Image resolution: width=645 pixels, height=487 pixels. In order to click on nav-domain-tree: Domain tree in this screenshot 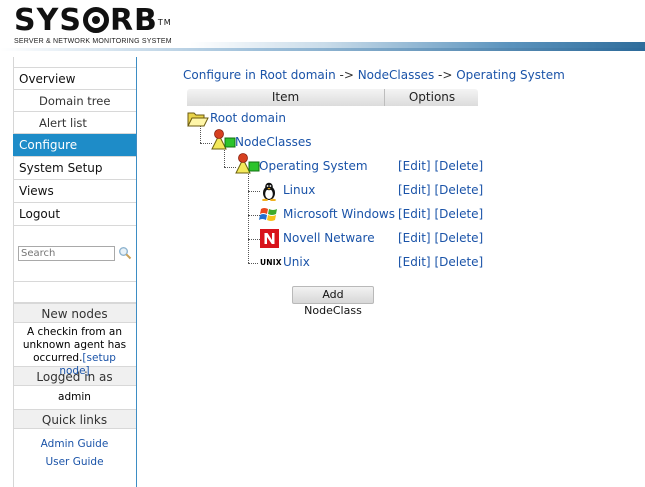, I will do `click(74, 101)`.